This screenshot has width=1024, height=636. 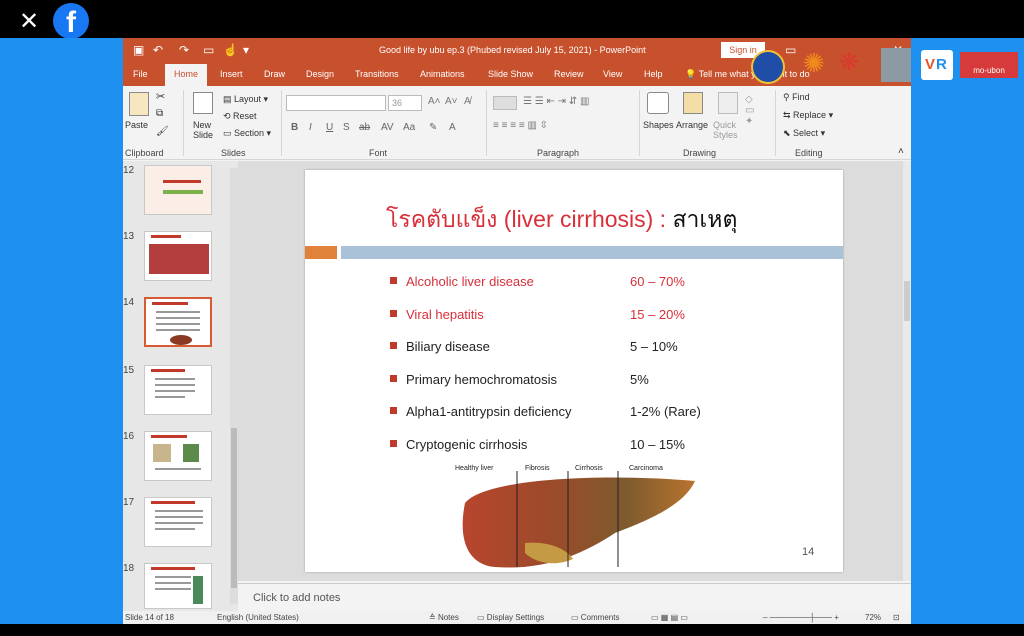 What do you see at coordinates (160, 96) in the screenshot?
I see `cut-icon: ✂` at bounding box center [160, 96].